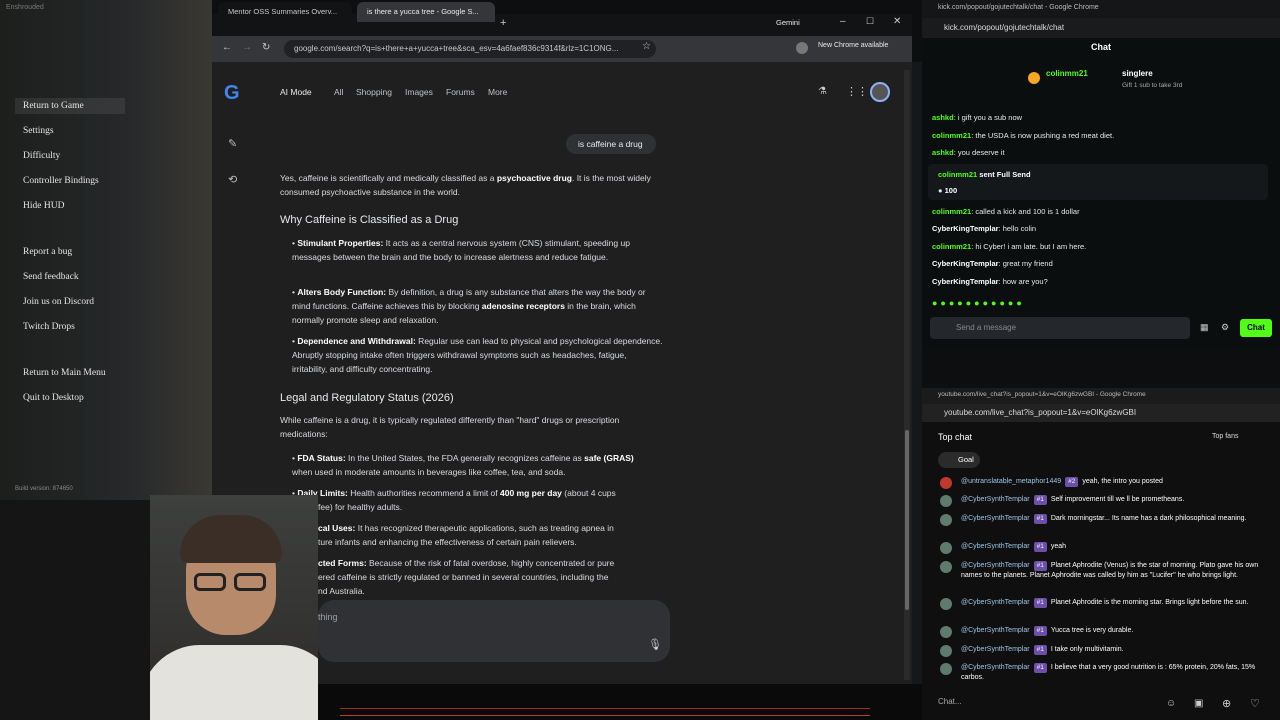  I want to click on user-query-bubble: is caffeine a drug, so click(611, 144).